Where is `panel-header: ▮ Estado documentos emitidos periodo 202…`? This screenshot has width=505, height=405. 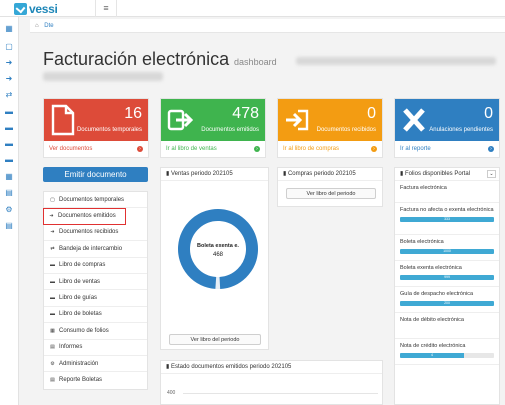
panel-header: ▮ Estado documentos emitidos periodo 202… is located at coordinates (271, 367).